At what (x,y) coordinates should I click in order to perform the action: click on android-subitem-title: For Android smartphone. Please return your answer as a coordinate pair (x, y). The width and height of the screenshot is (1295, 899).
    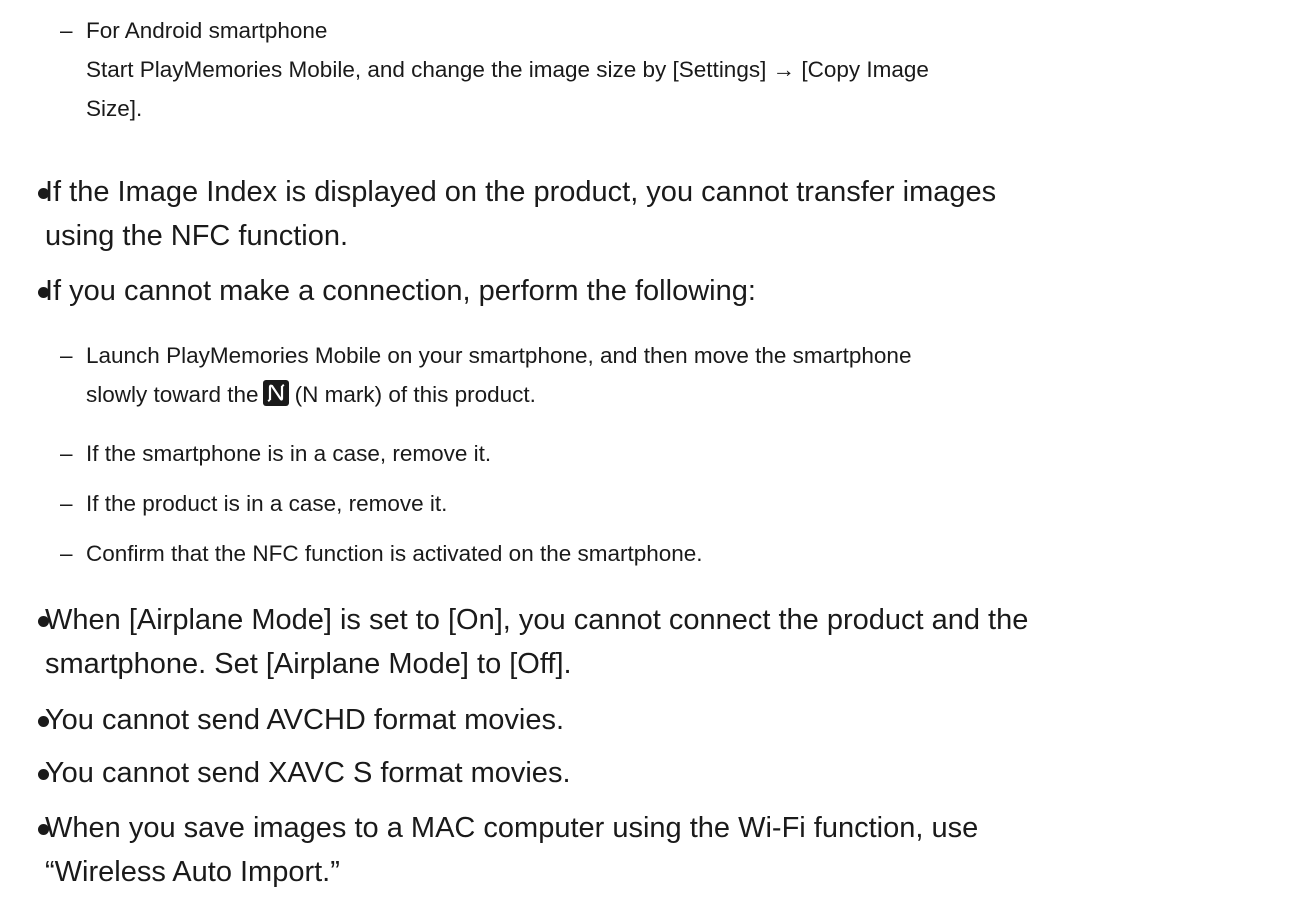
    Looking at the image, I should click on (207, 30).